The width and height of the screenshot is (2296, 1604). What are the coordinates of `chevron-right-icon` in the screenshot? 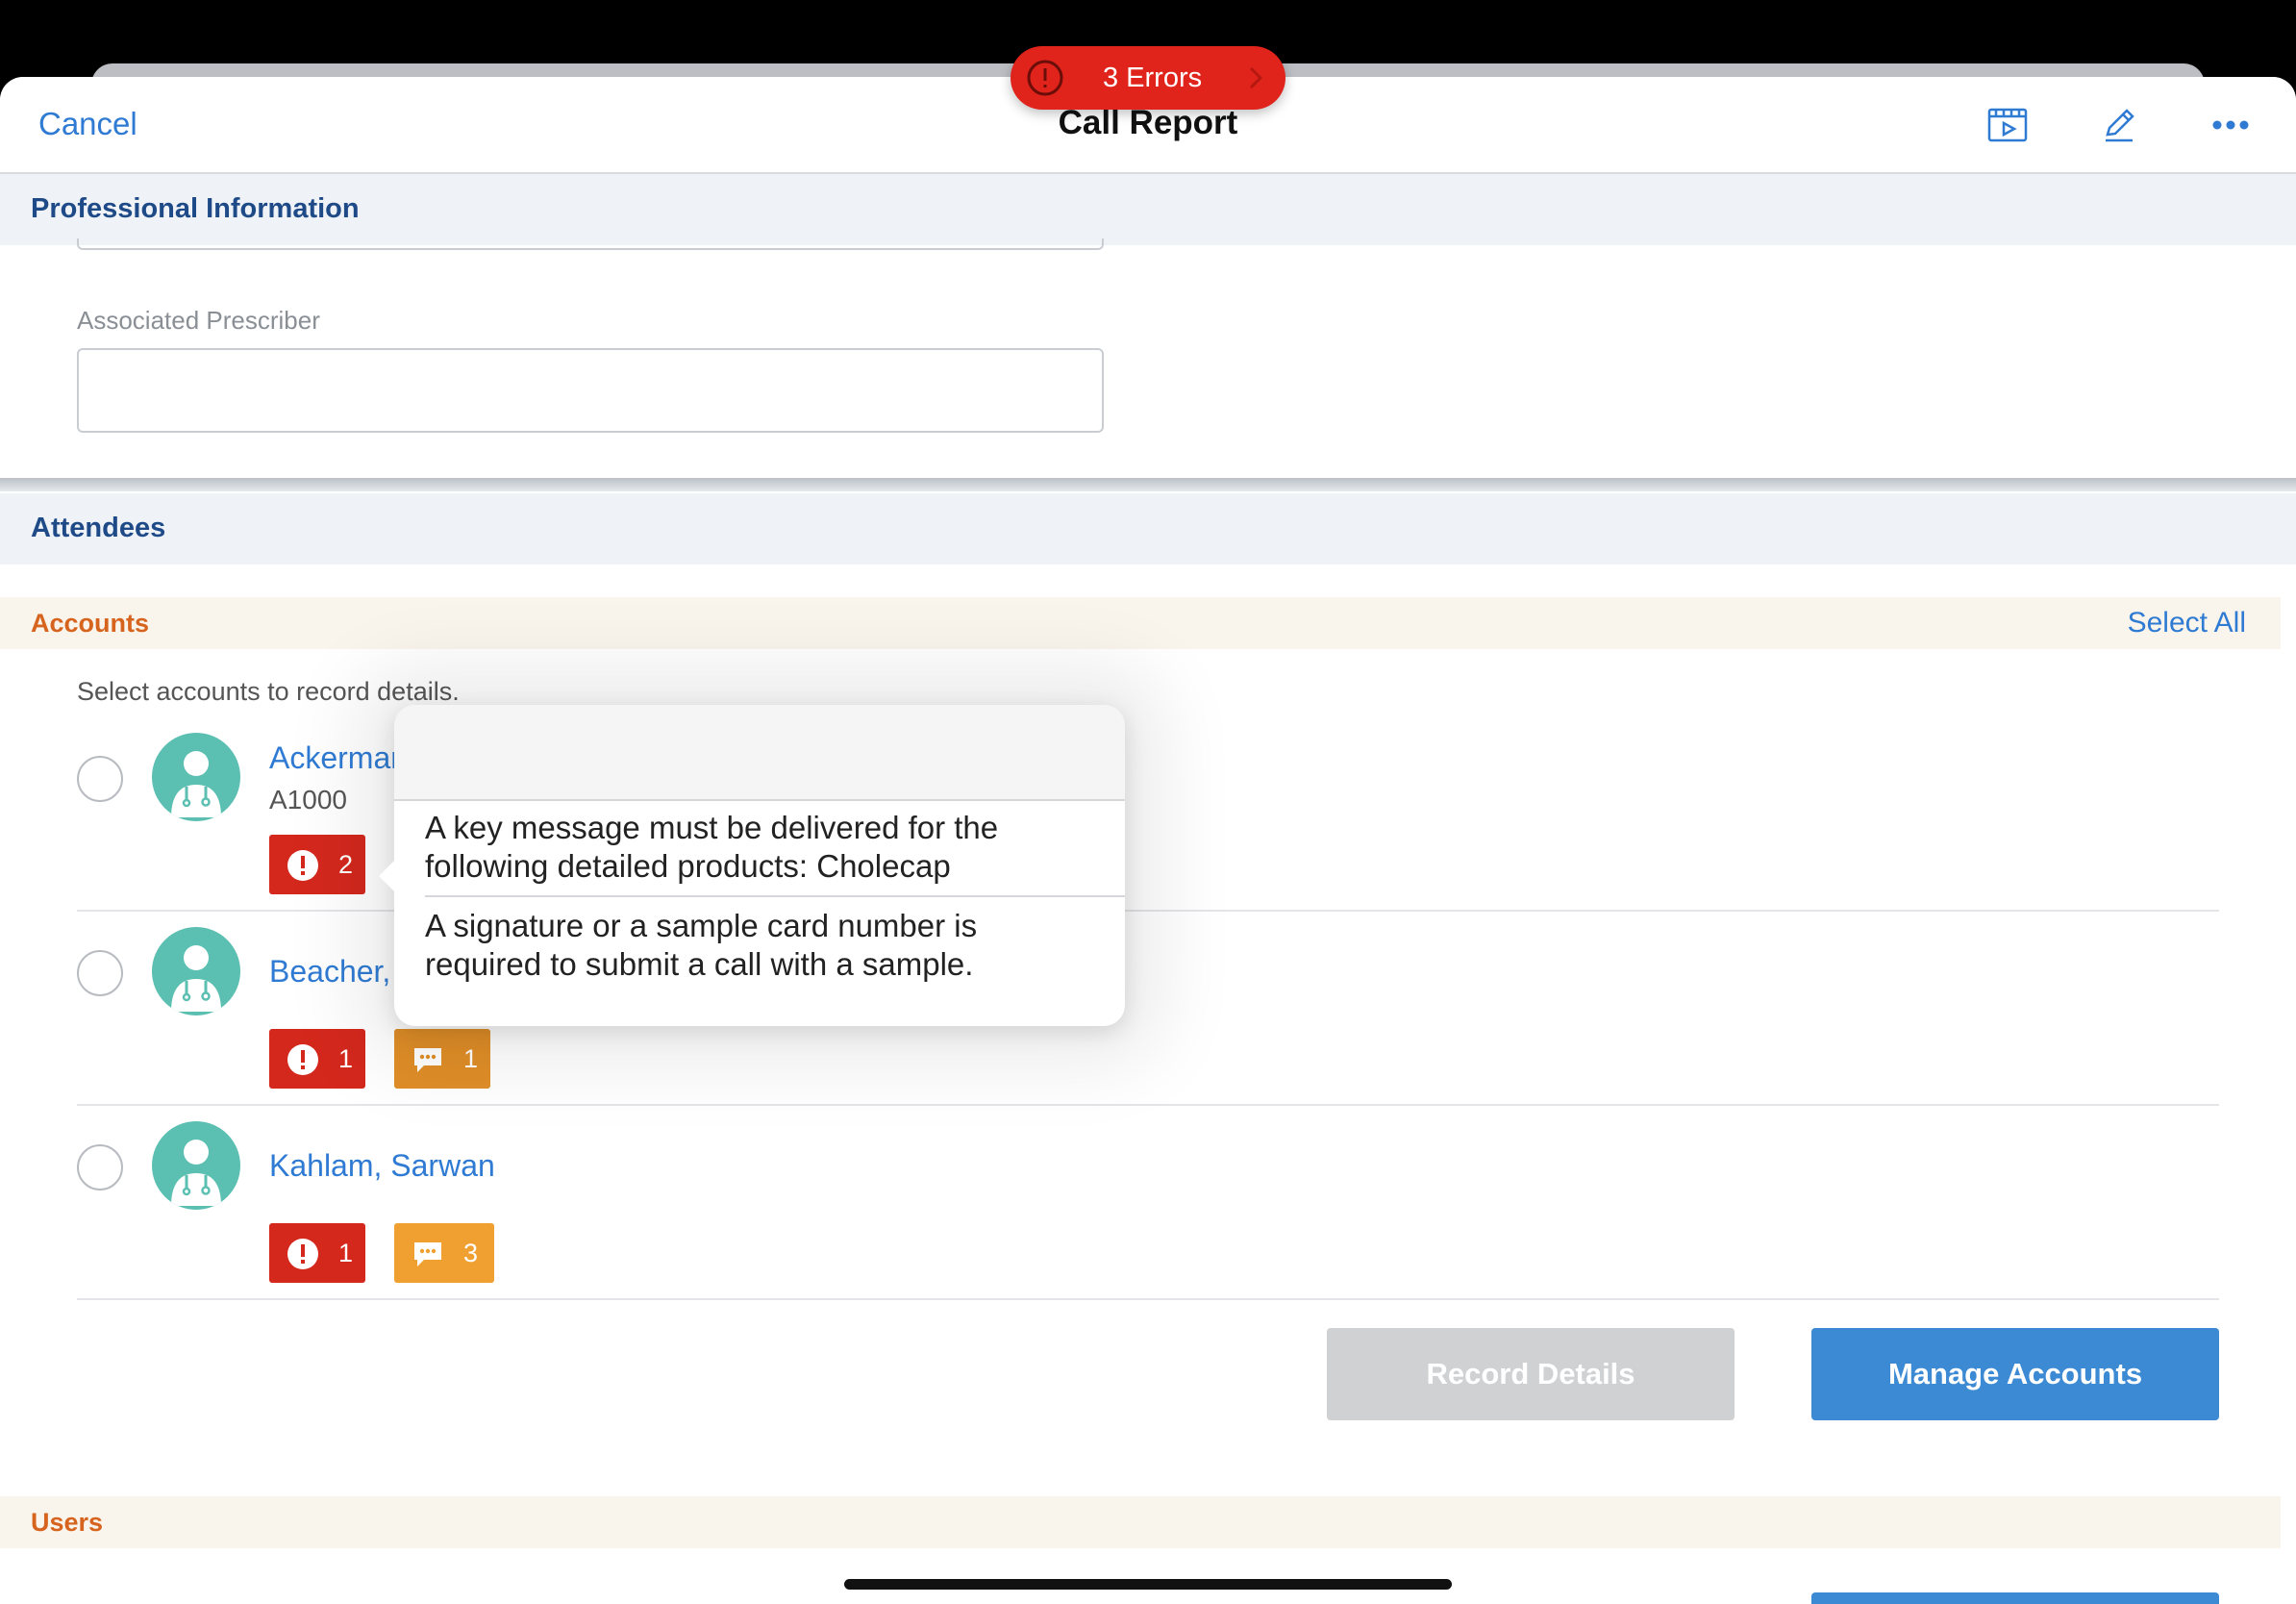 It's located at (1255, 77).